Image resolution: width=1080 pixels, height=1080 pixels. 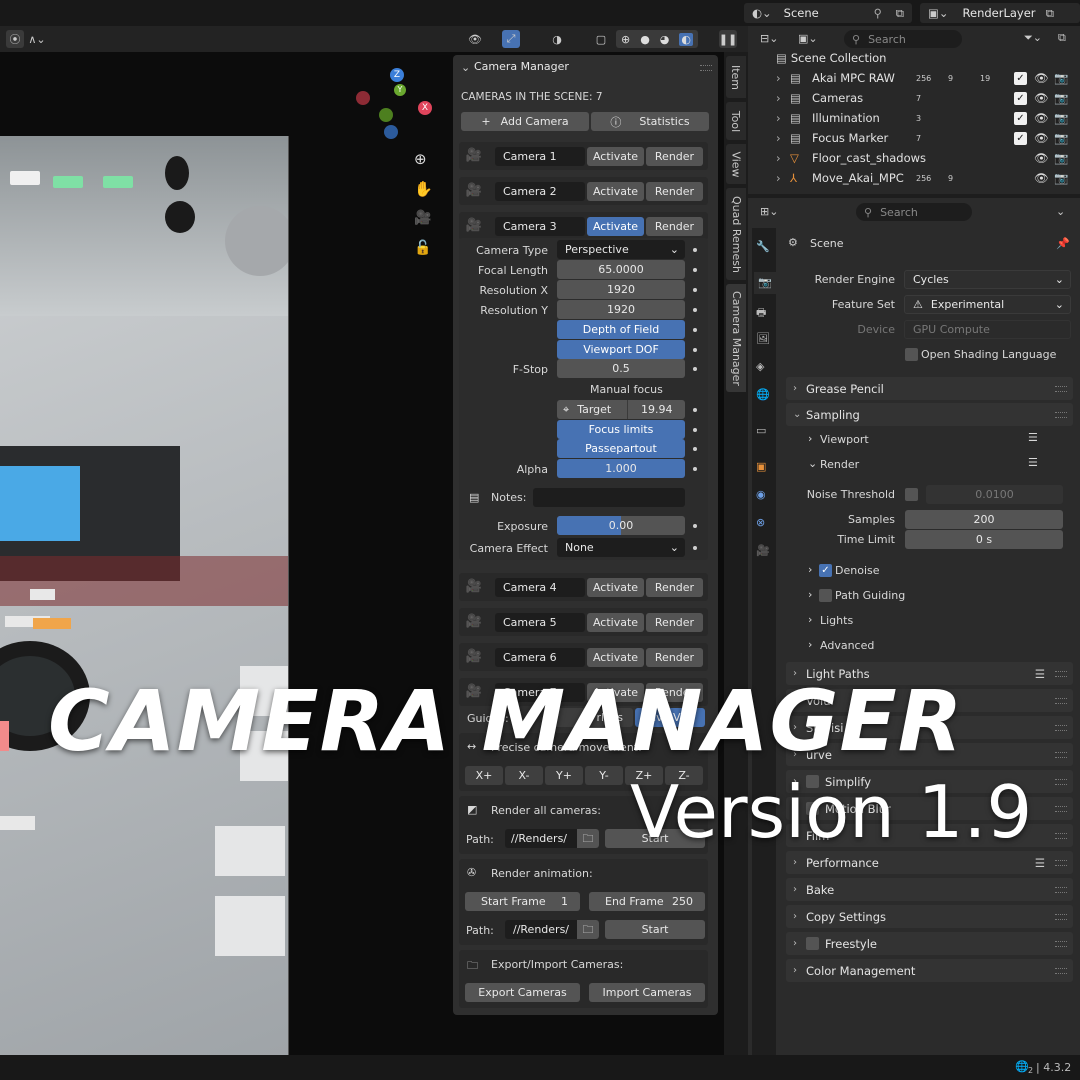 I want to click on feature-set-select: ⚠ Experimental ⌄, so click(x=987, y=304).